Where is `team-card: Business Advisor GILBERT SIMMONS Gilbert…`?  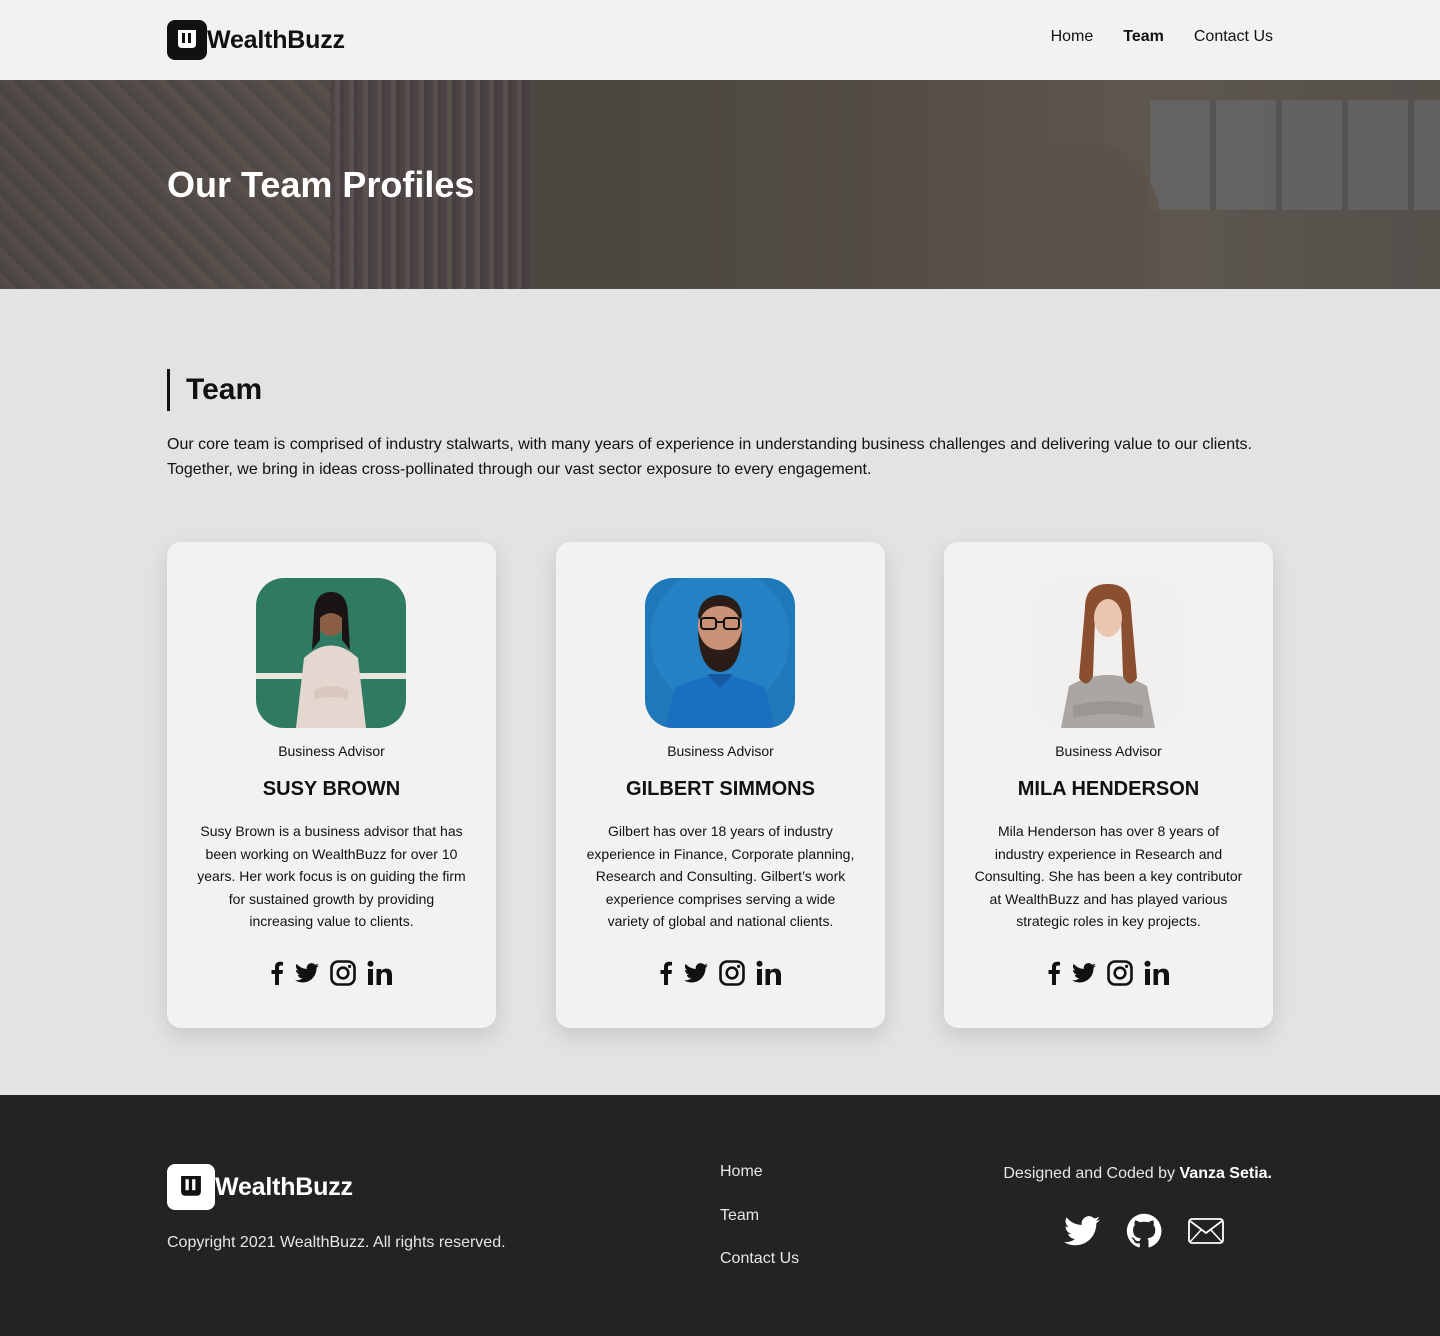 team-card: Business Advisor GILBERT SIMMONS Gilbert… is located at coordinates (720, 785).